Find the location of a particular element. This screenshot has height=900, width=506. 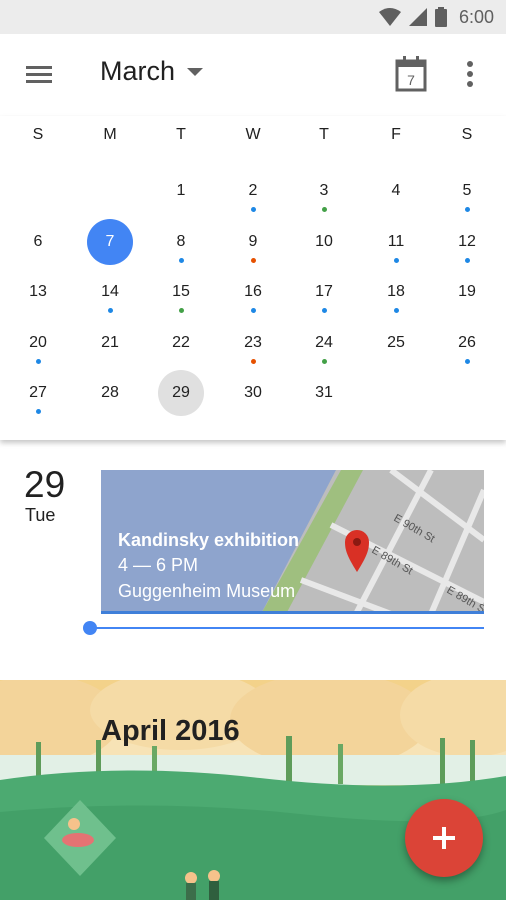

day-cell: 10 is located at coordinates (324, 242).